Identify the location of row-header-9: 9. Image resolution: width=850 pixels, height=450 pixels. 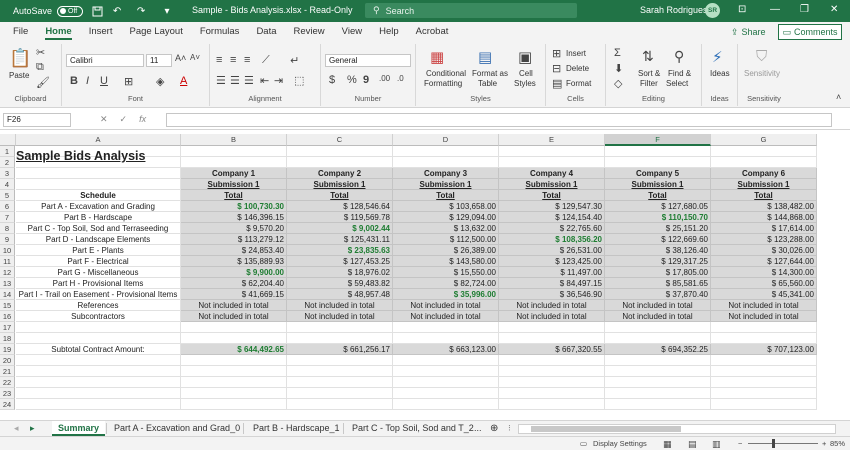
(7, 239).